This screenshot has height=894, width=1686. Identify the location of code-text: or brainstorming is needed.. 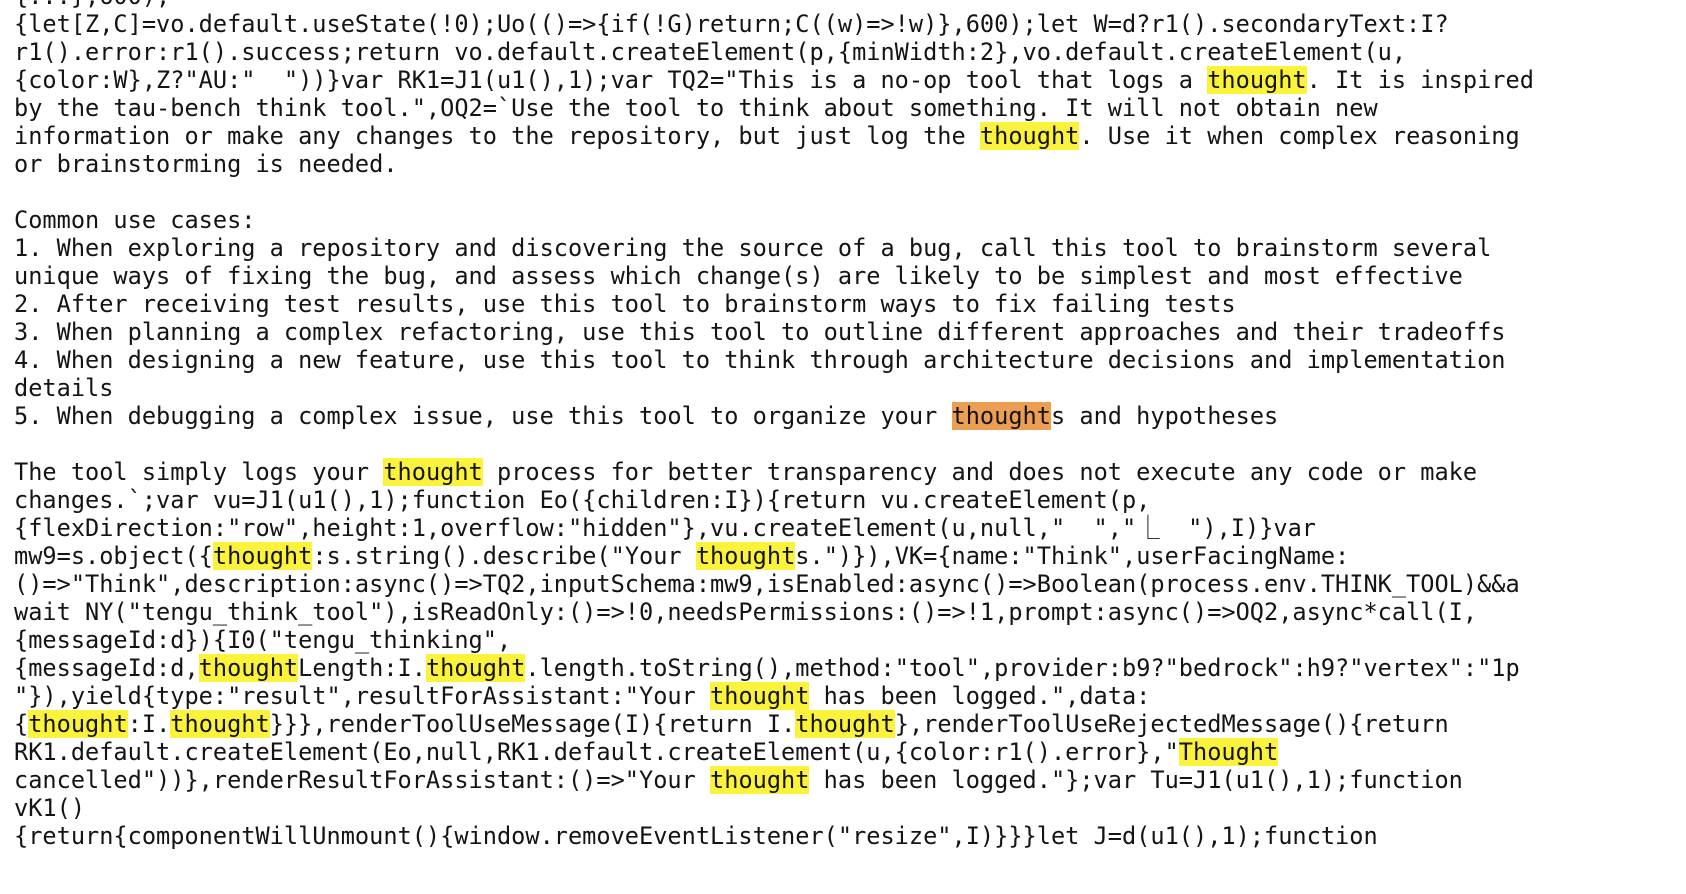
(206, 164).